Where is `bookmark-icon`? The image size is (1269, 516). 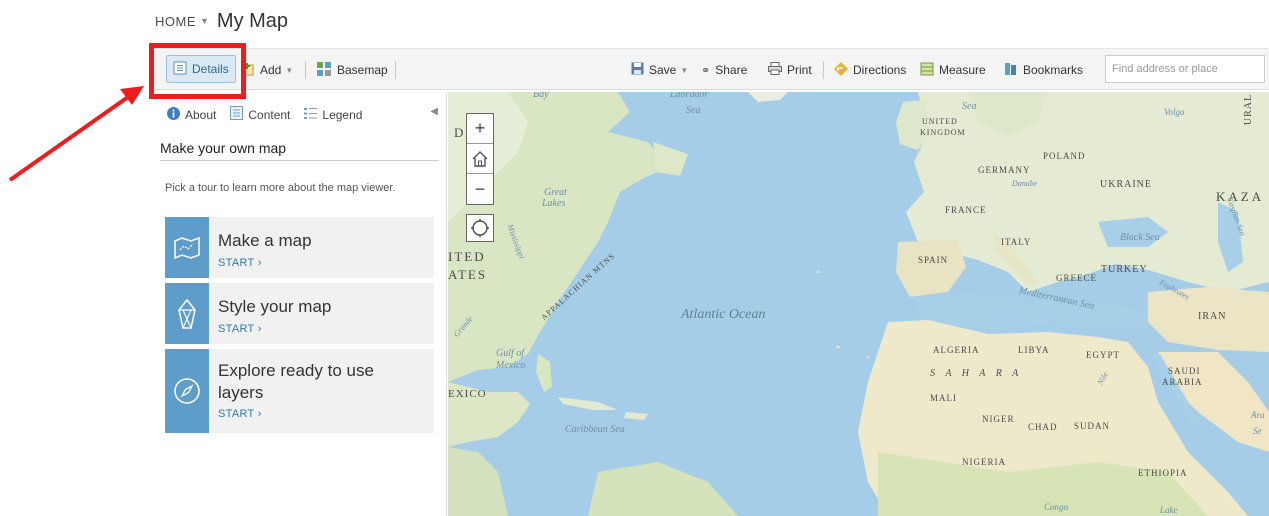 bookmark-icon is located at coordinates (1011, 70).